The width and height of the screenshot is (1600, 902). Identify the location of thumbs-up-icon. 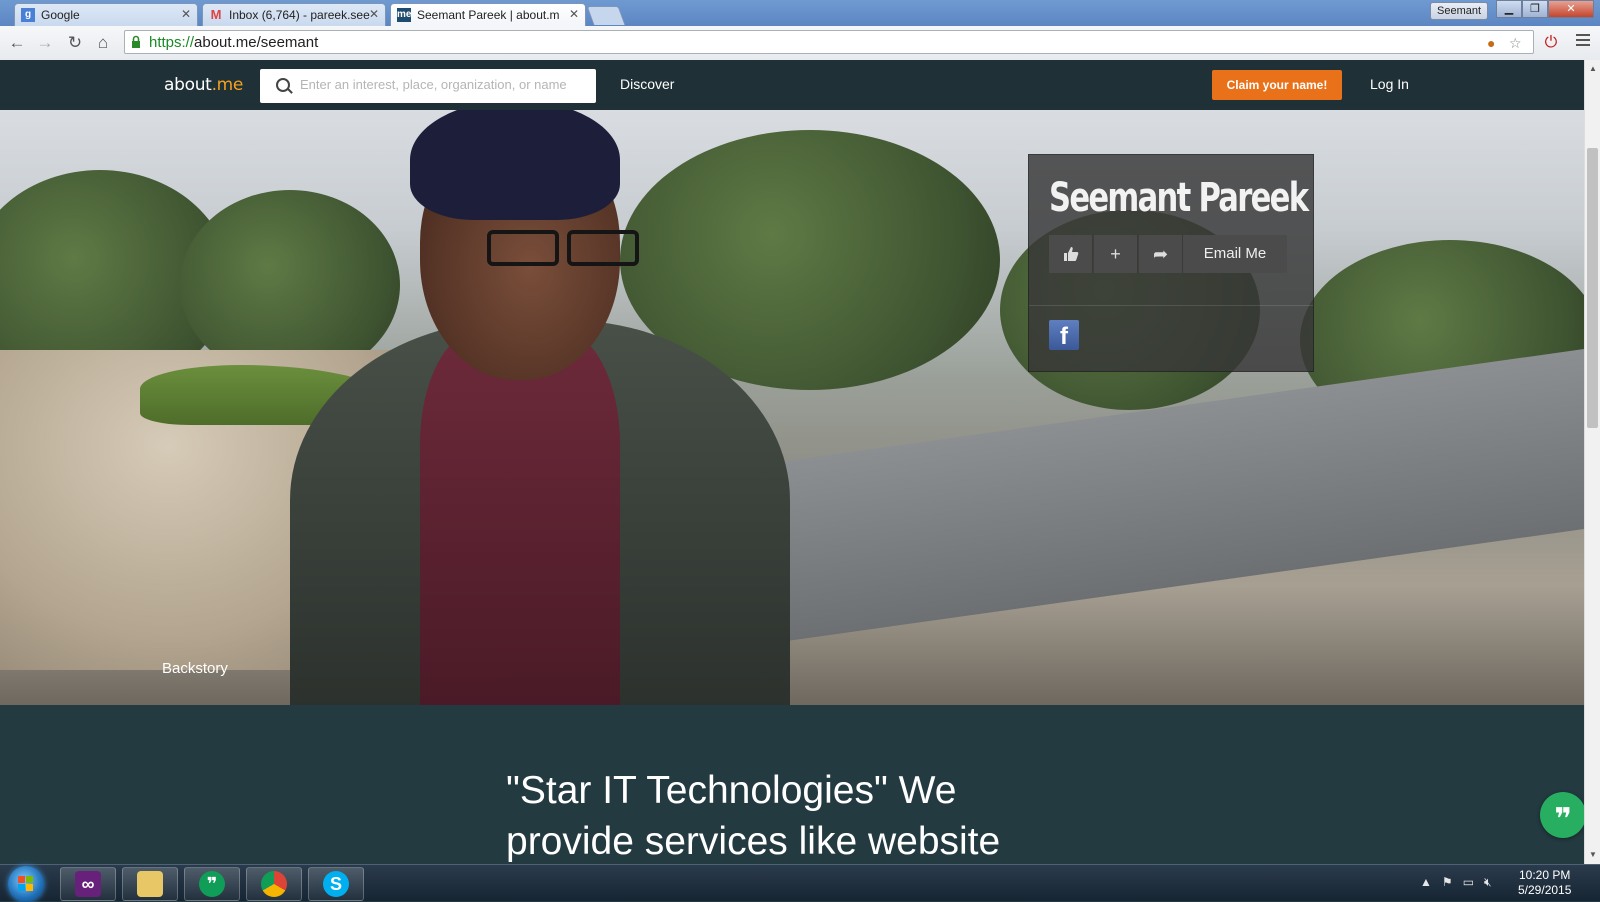
(1070, 254).